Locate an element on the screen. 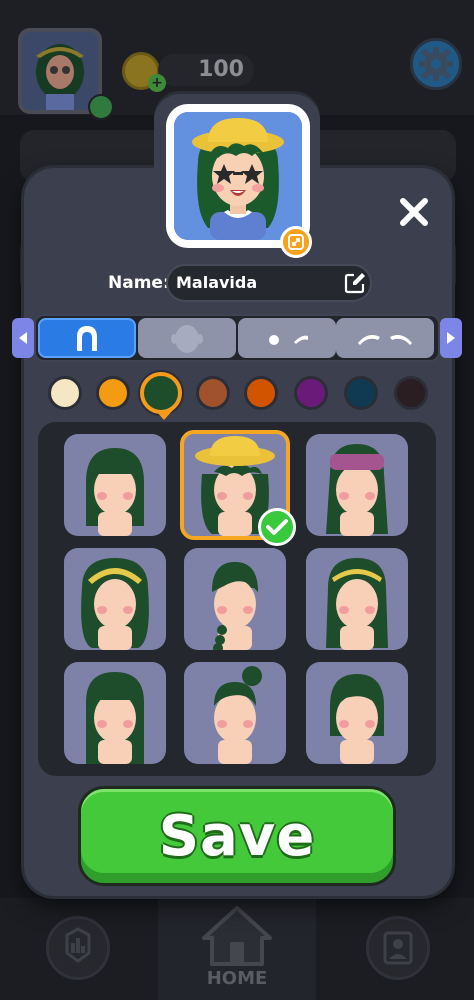 Image resolution: width=474 pixels, height=1000 pixels. face-shape-icon is located at coordinates (187, 339).